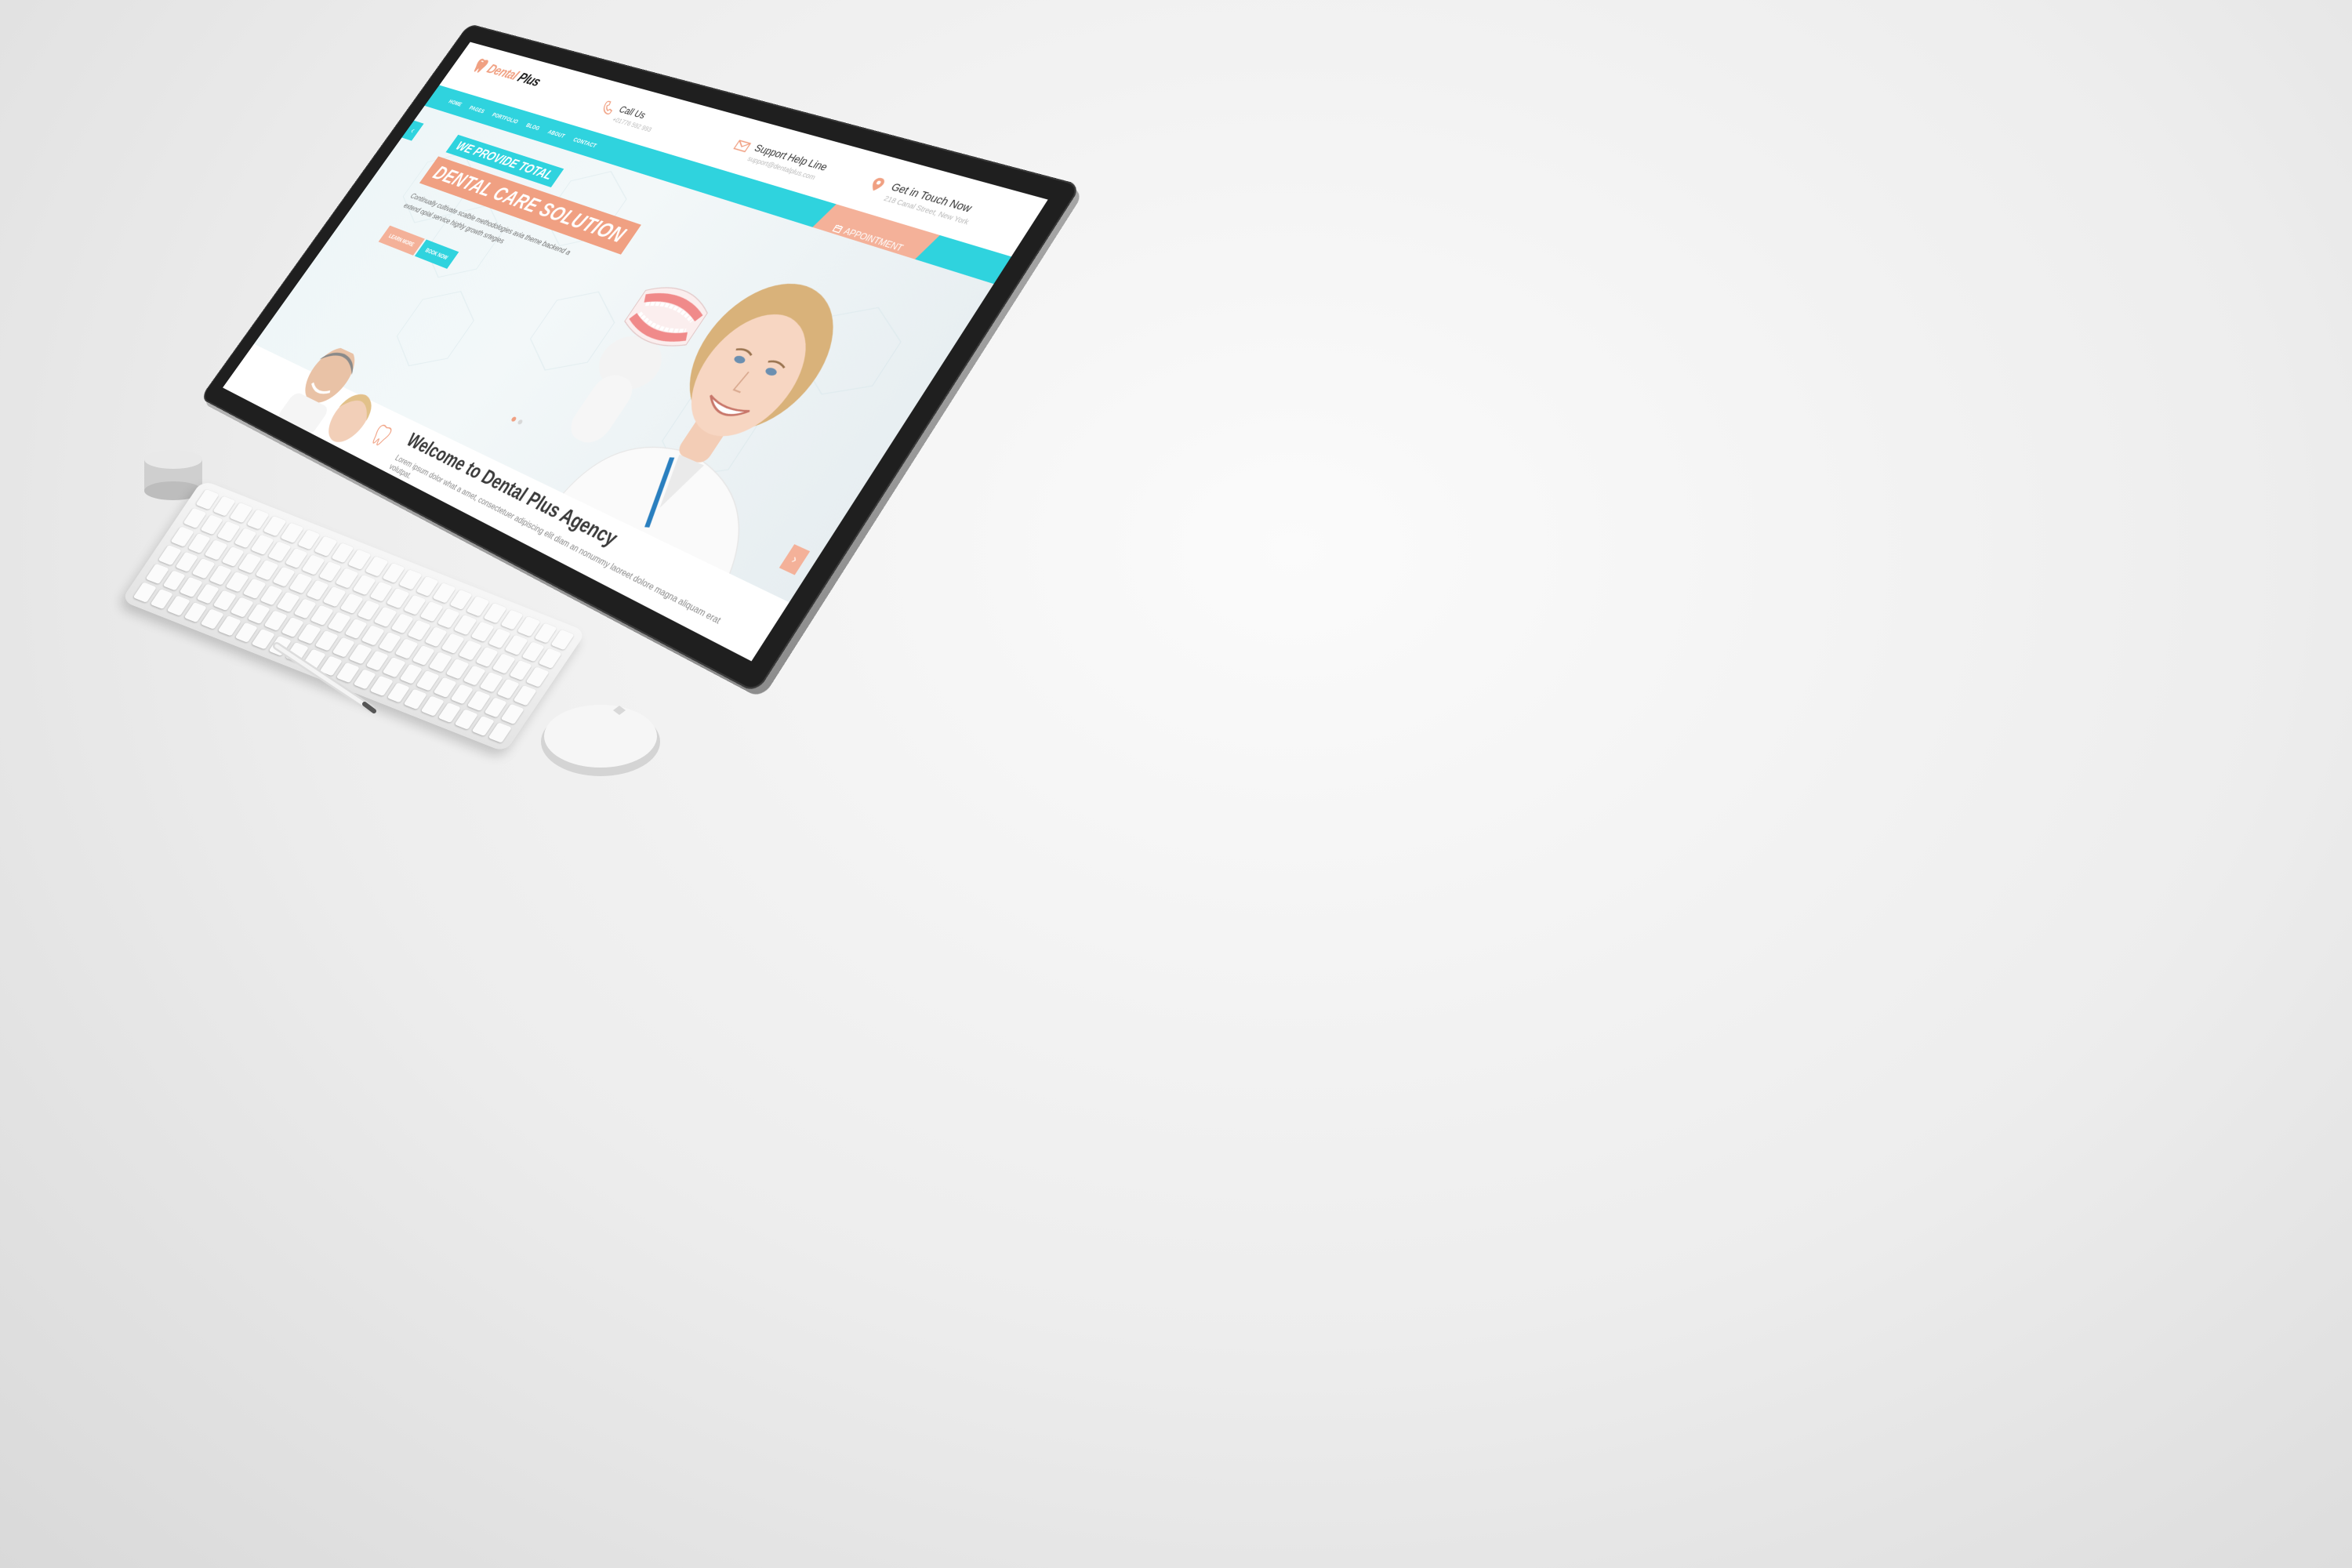 The width and height of the screenshot is (2352, 1568). I want to click on nav-item-about: ABOUT, so click(556, 134).